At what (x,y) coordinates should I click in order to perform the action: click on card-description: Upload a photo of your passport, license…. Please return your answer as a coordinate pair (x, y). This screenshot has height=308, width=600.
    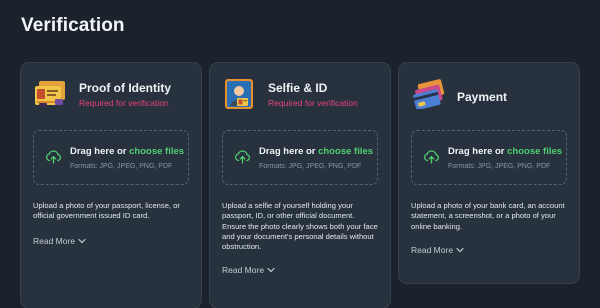
    Looking at the image, I should click on (106, 211).